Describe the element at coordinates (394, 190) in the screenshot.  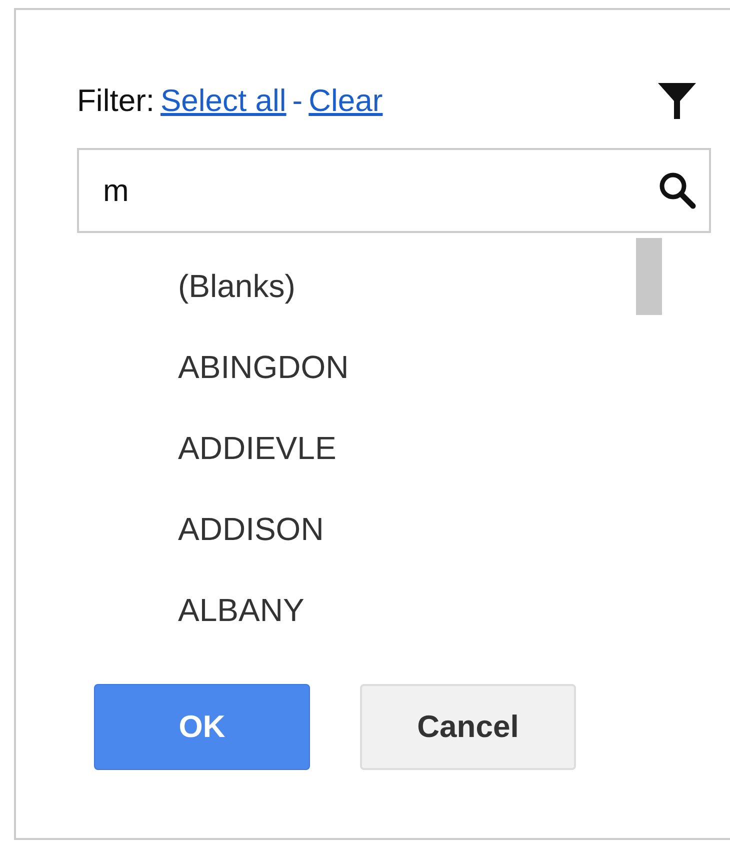
I see `search-field: m` at that location.